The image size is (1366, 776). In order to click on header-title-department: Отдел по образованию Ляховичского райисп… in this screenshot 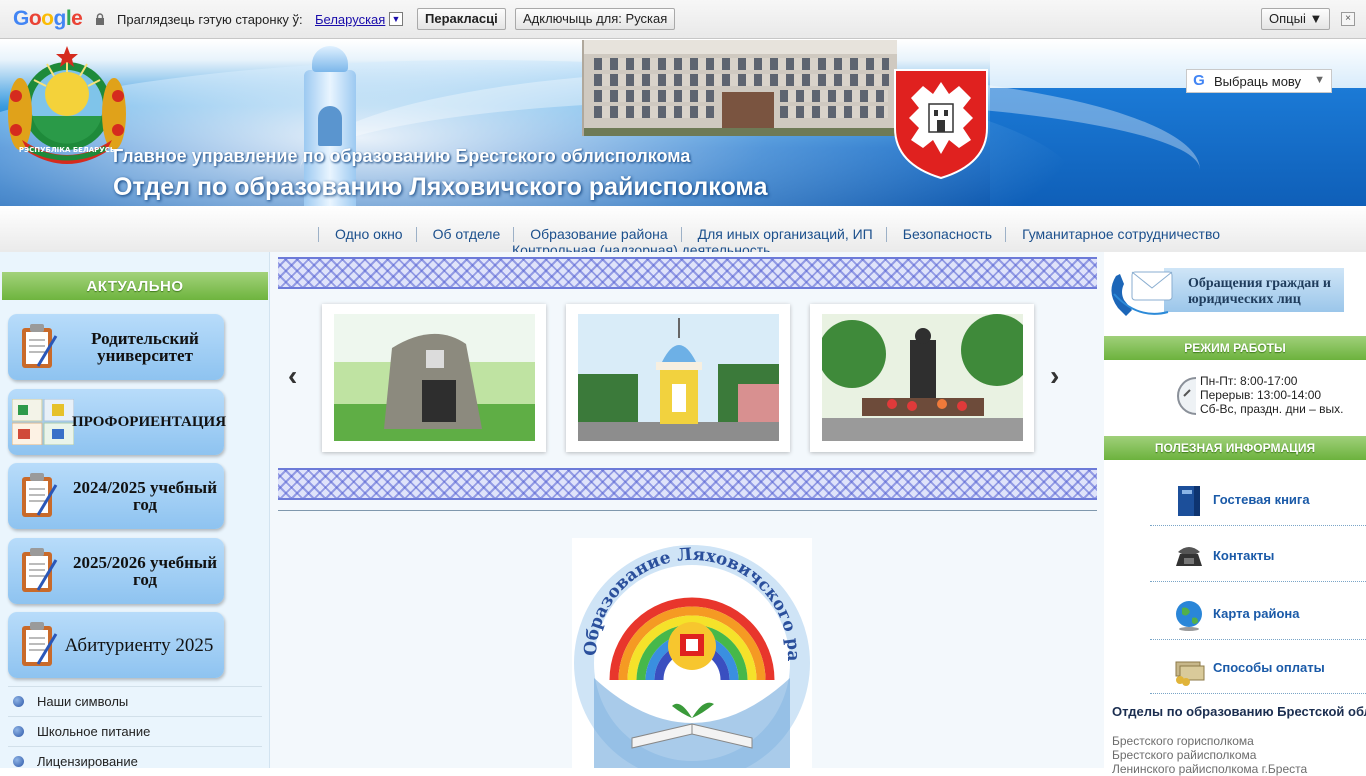, I will do `click(440, 187)`.